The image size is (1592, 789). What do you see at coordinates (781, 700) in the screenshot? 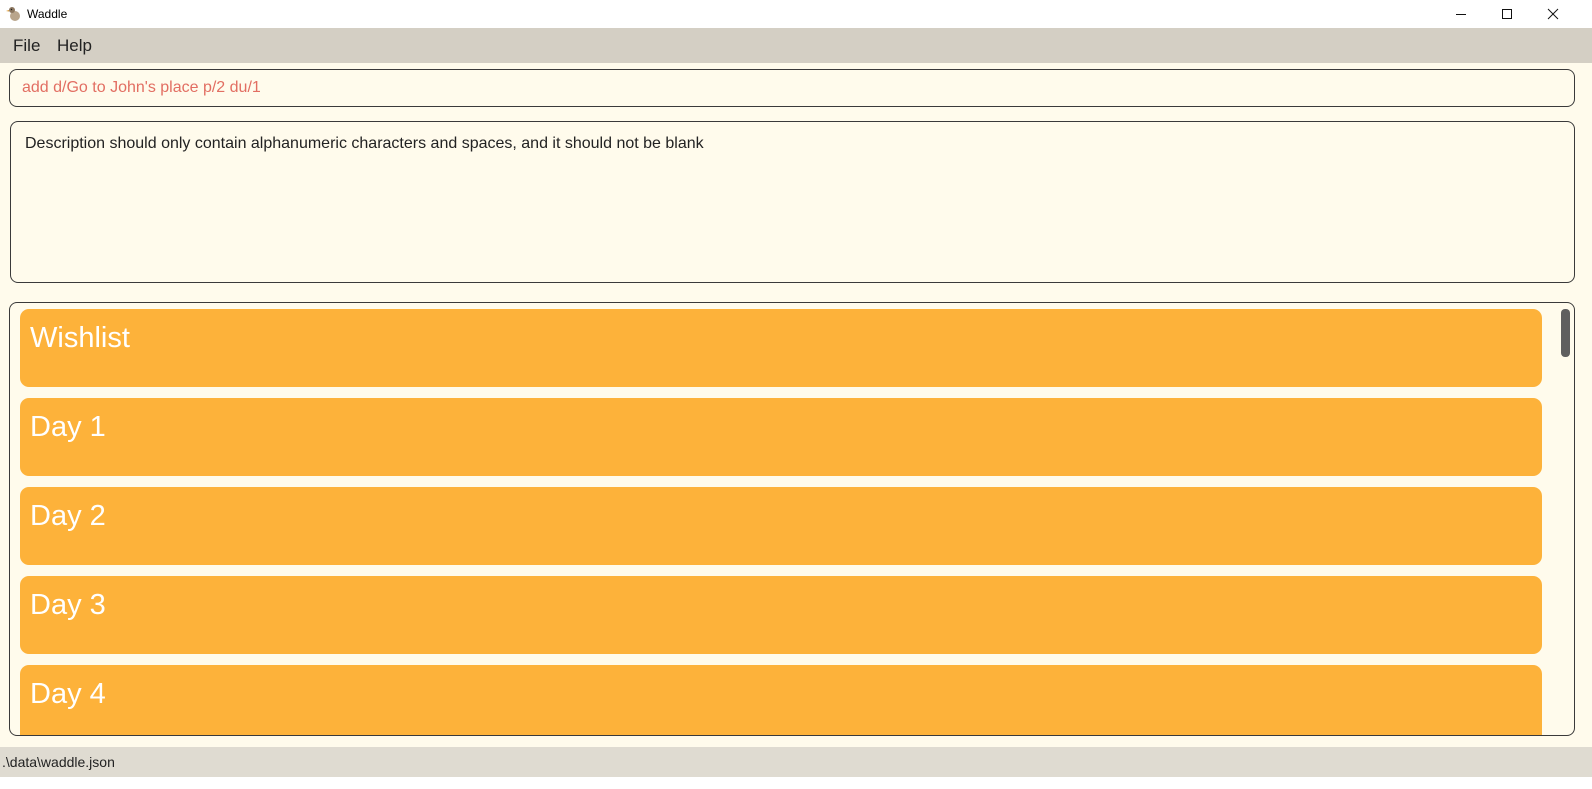
I see `list-item-day-4: Day 4` at bounding box center [781, 700].